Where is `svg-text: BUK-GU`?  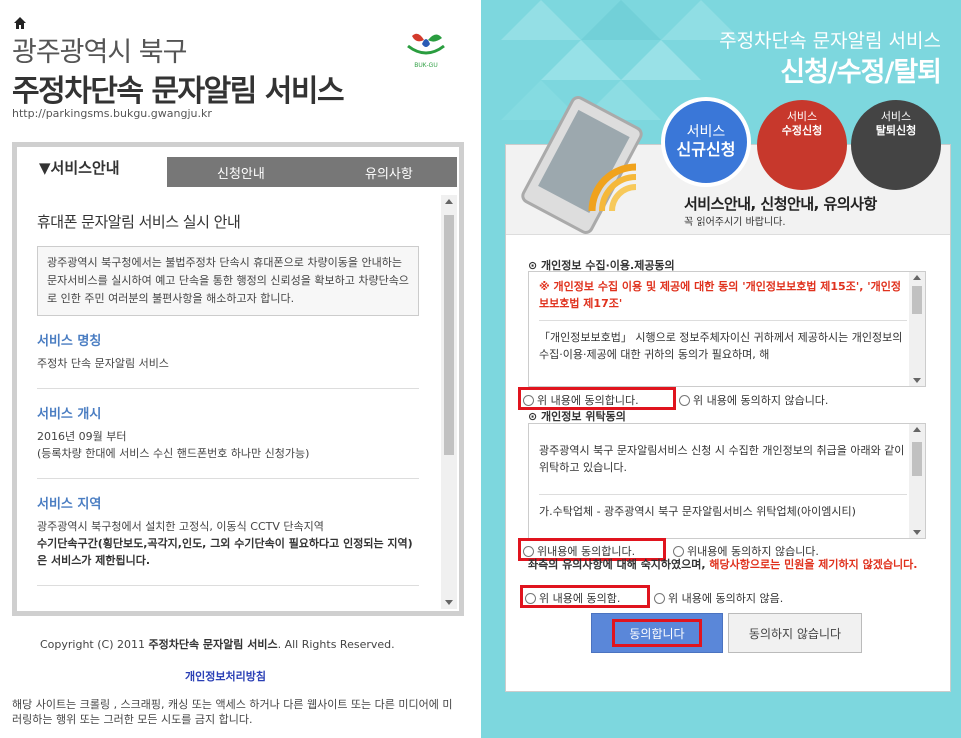 svg-text: BUK-GU is located at coordinates (425, 66).